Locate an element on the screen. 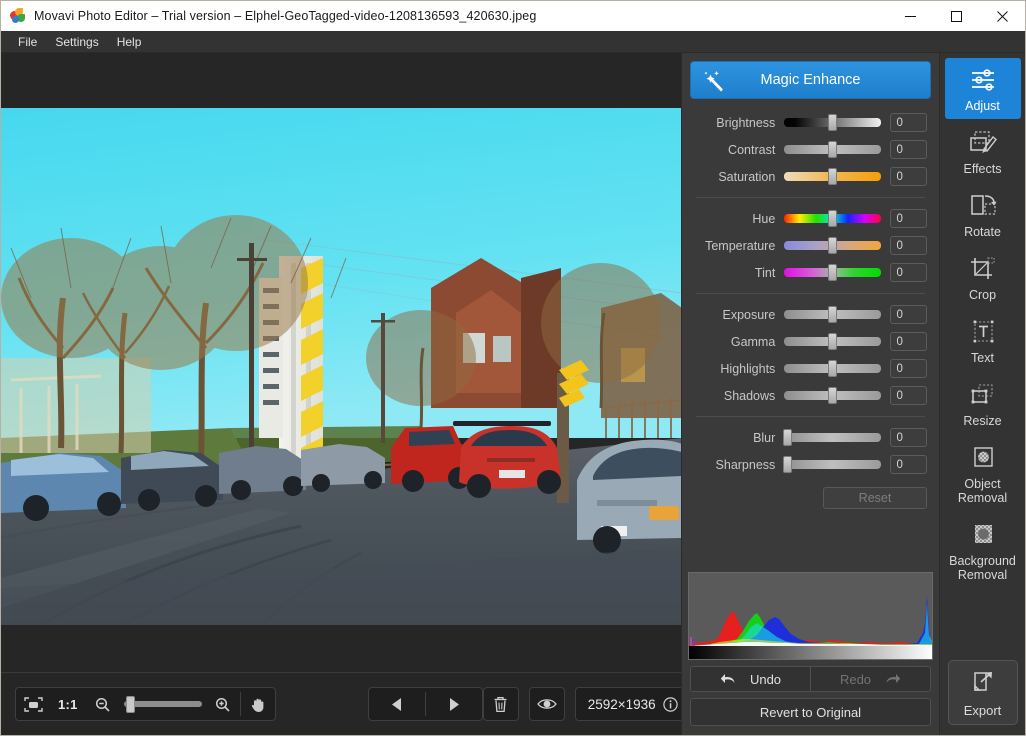  slider-row-contrast: Contrast 0 is located at coordinates (810, 149).